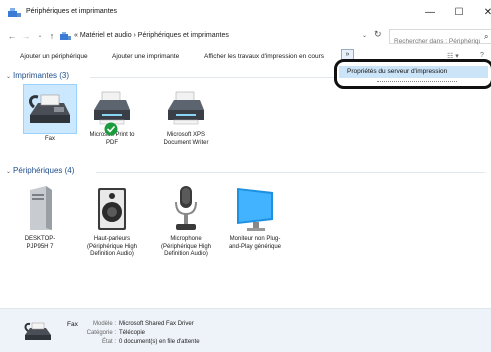 The width and height of the screenshot is (491, 352). I want to click on close-button: ✕, so click(484, 13).